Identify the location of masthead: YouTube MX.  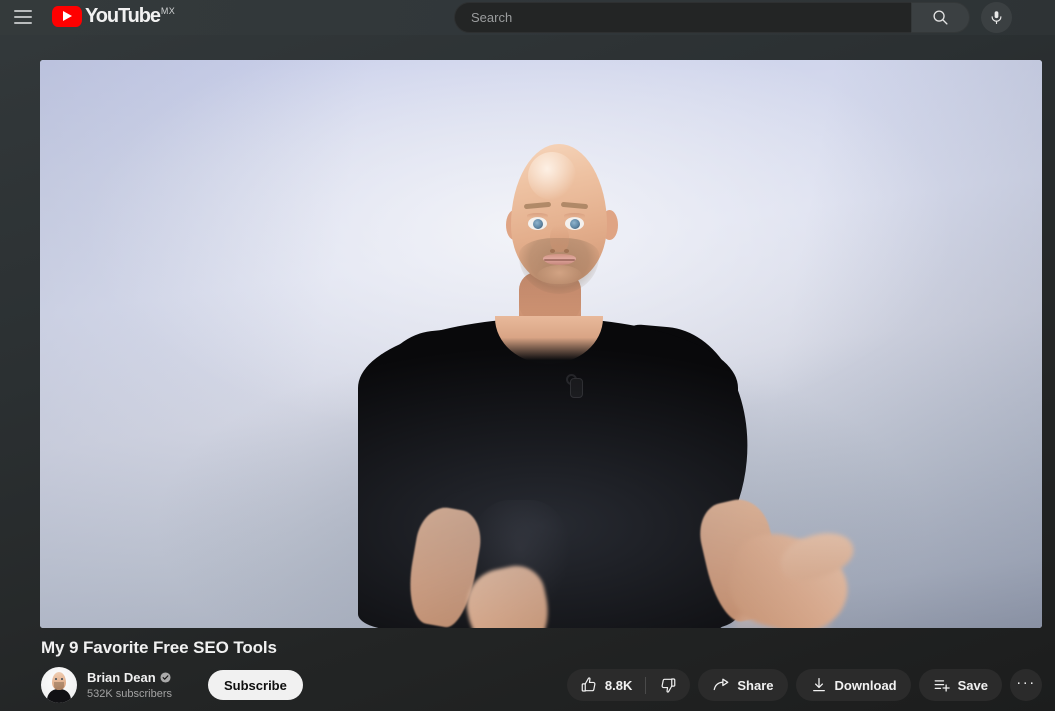
(527, 17).